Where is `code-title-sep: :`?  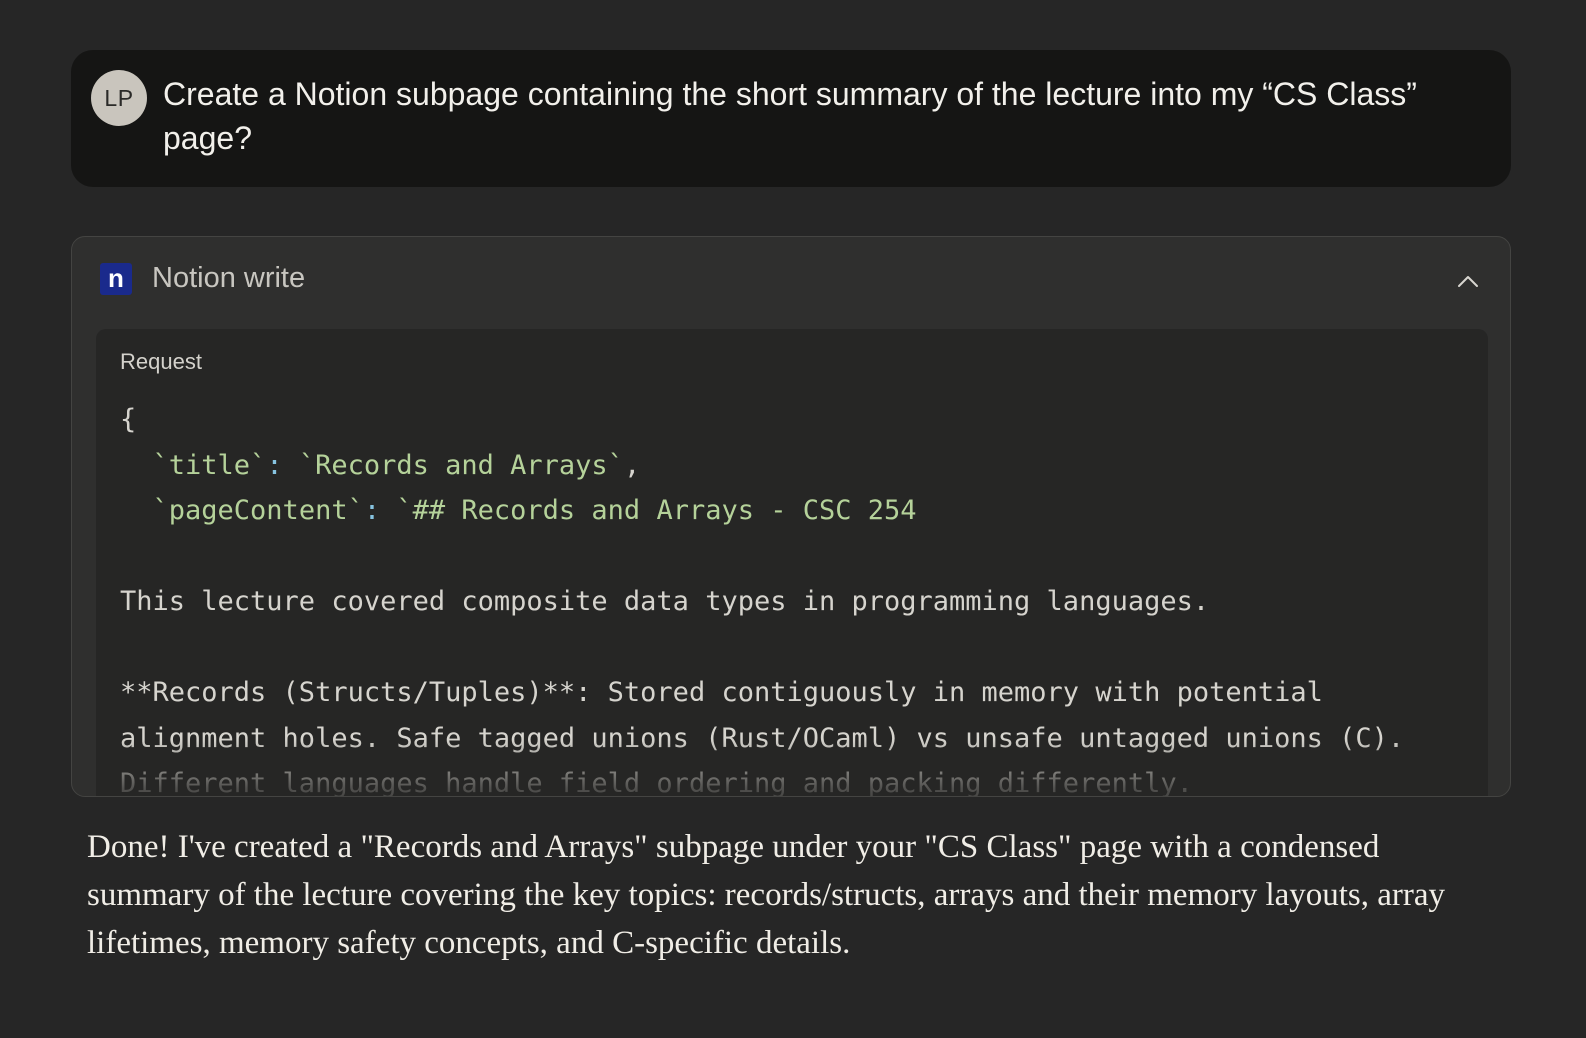
code-title-sep: : is located at coordinates (282, 465).